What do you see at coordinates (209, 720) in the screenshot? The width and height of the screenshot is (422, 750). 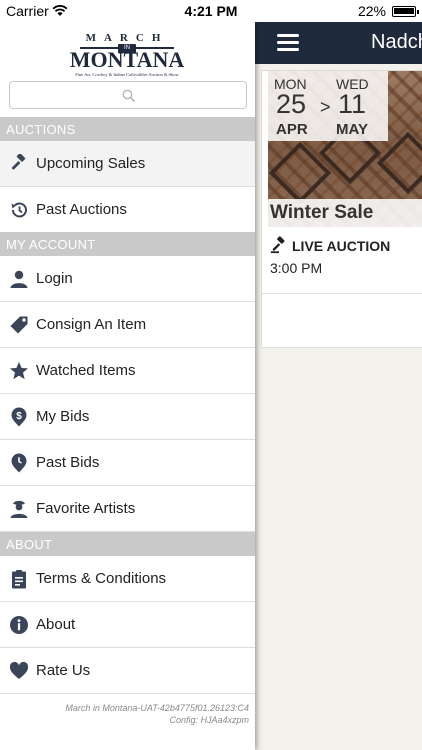 I see `config-info: Config: HJAa4xzpm` at bounding box center [209, 720].